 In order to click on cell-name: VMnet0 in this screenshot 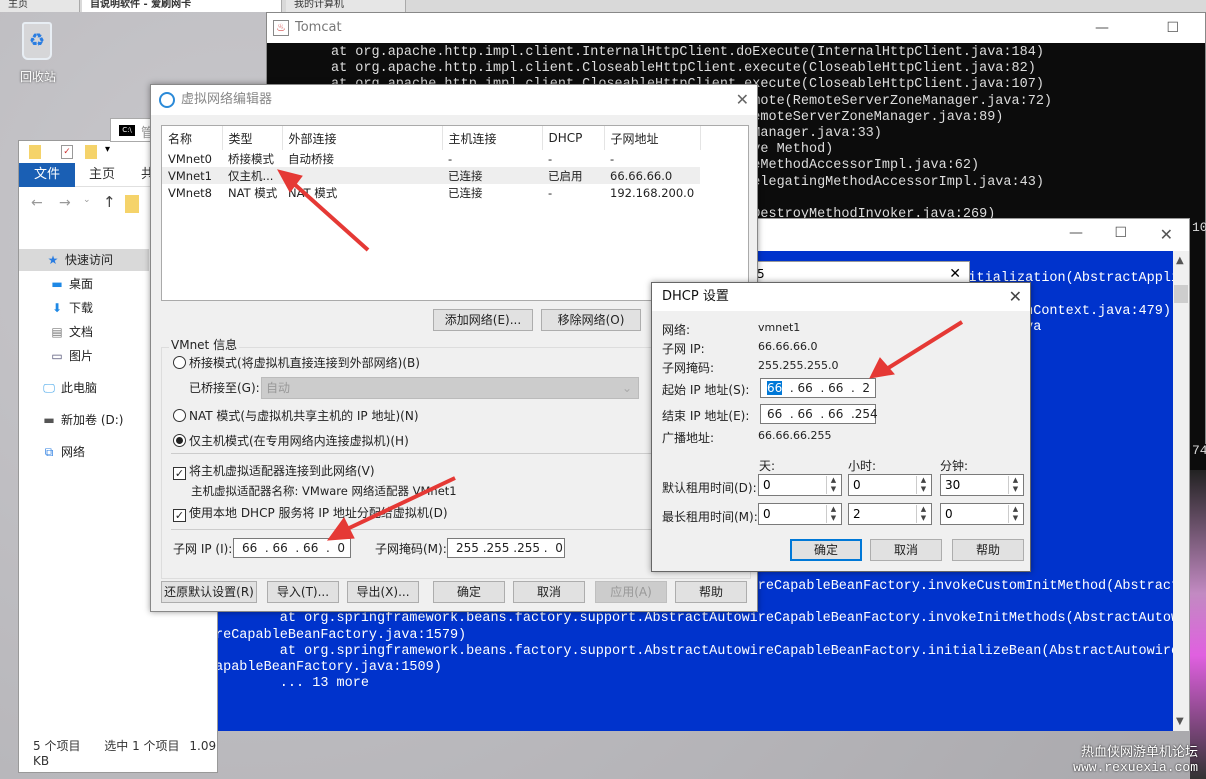, I will do `click(190, 158)`.